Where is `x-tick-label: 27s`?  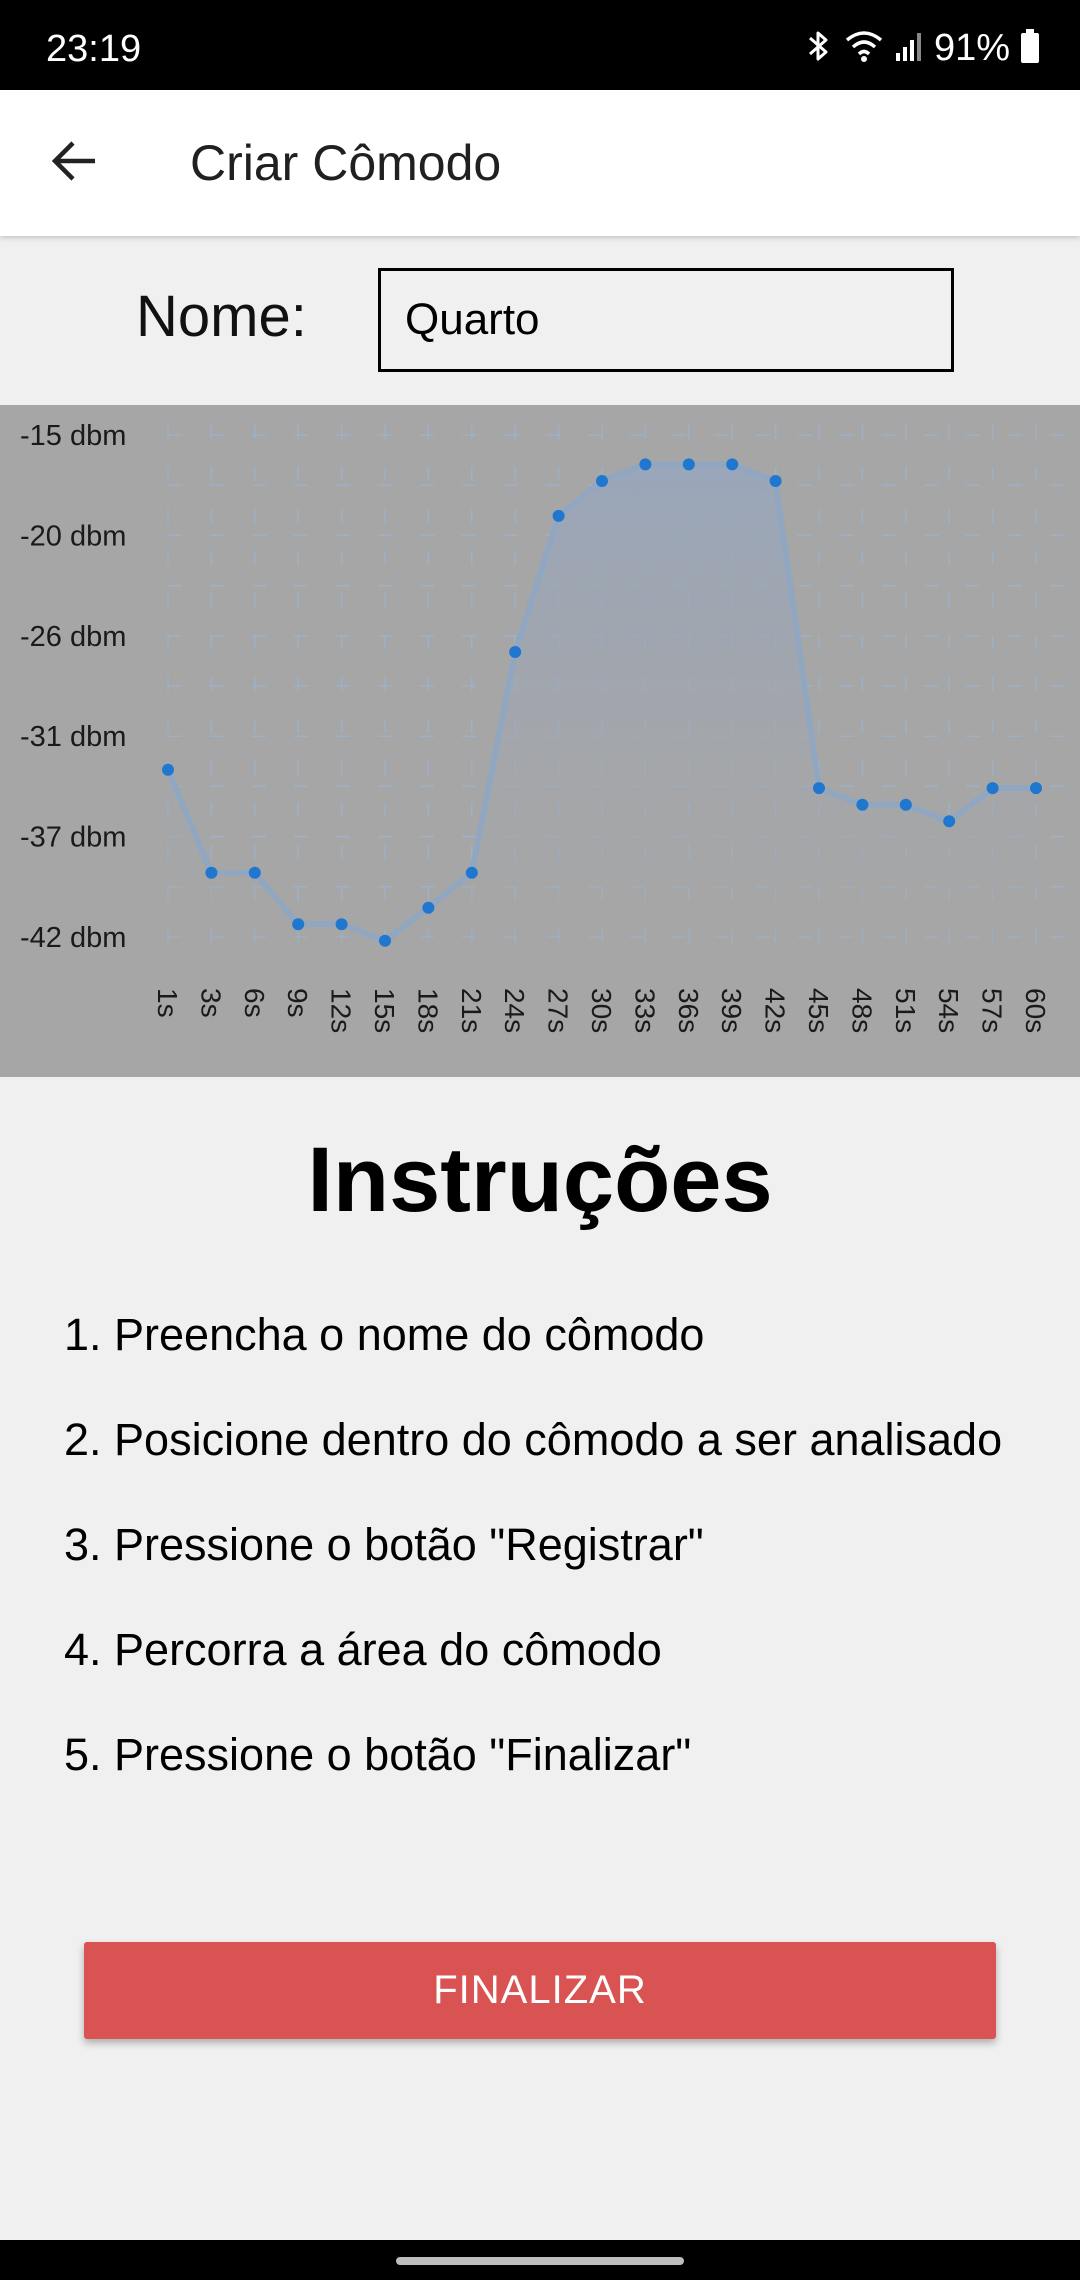
x-tick-label: 27s is located at coordinates (558, 1010).